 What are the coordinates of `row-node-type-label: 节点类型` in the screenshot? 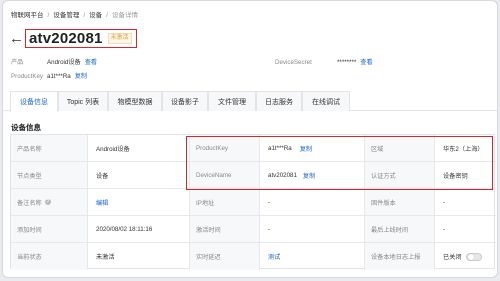 It's located at (49, 175).